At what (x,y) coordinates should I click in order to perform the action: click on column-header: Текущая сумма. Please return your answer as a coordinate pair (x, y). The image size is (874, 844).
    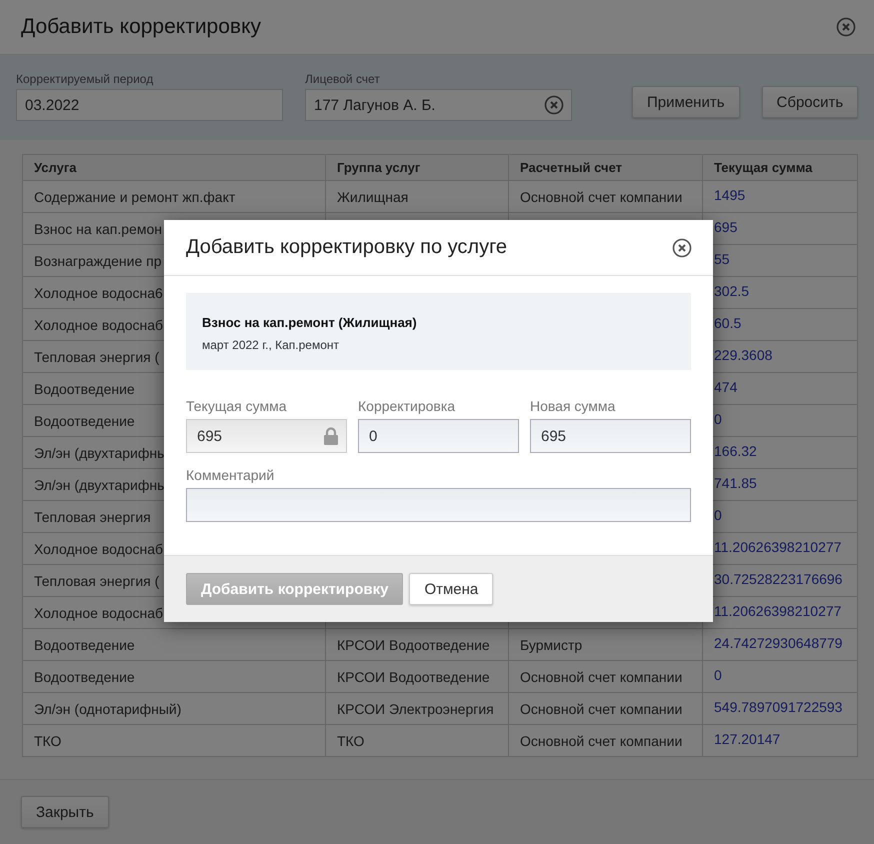
    Looking at the image, I should click on (780, 167).